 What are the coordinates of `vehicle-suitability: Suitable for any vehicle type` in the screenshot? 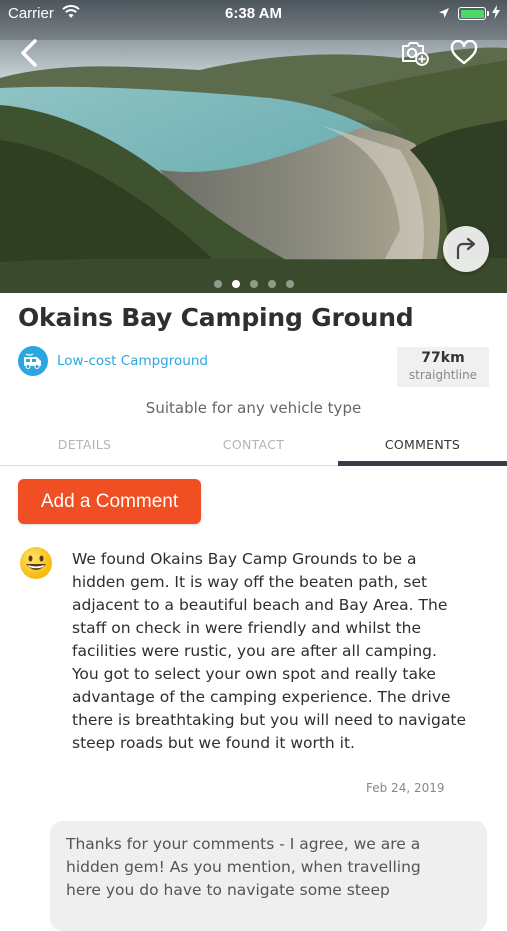 It's located at (253, 408).